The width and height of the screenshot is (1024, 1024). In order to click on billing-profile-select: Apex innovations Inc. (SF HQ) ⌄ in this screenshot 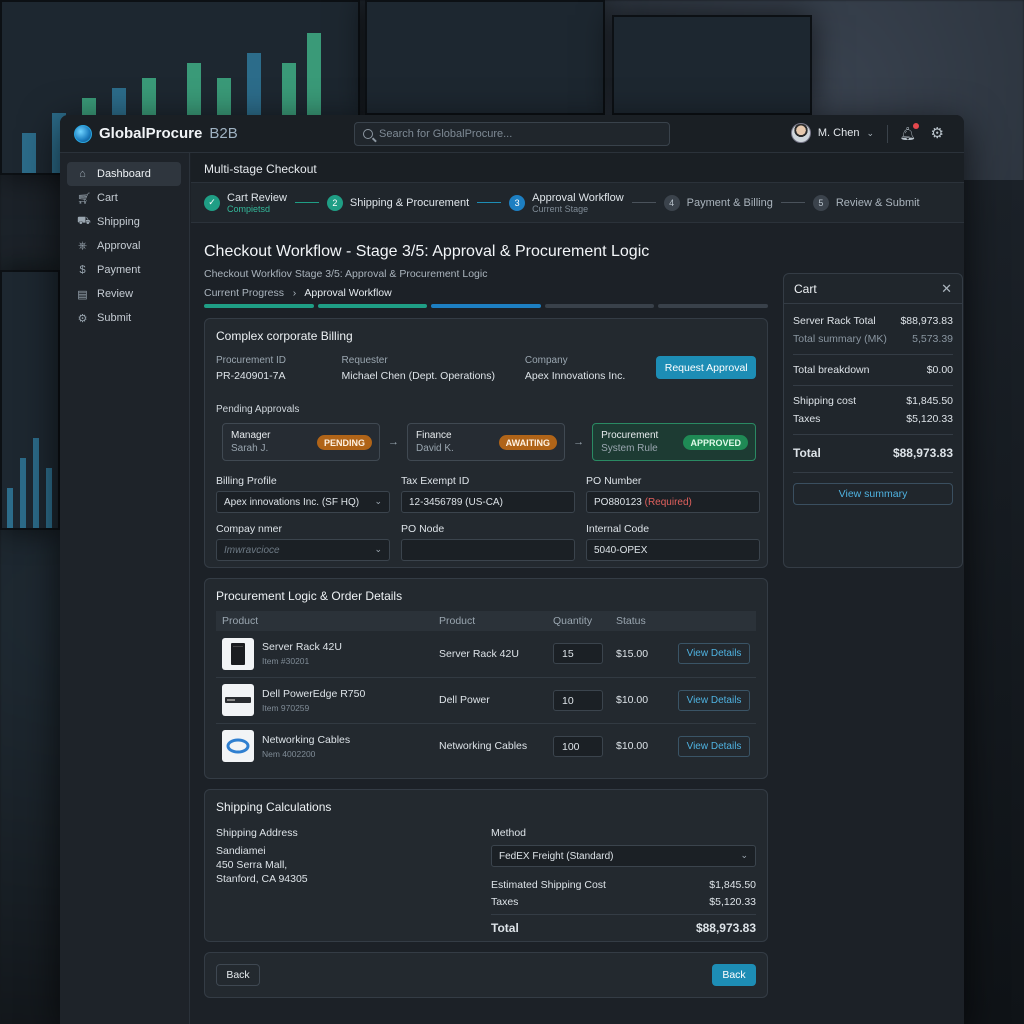, I will do `click(303, 502)`.